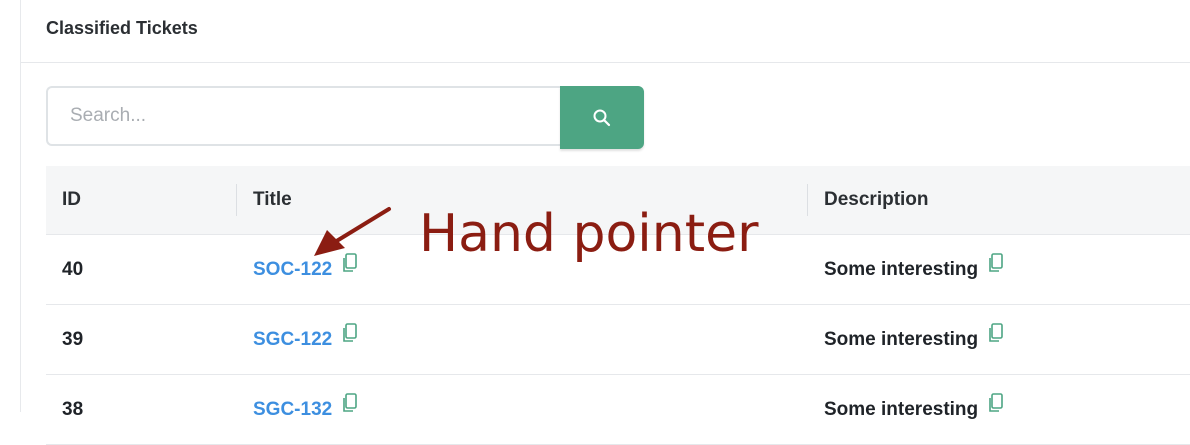 This screenshot has height=445, width=1190. What do you see at coordinates (73, 339) in the screenshot?
I see `ticket-id: 39` at bounding box center [73, 339].